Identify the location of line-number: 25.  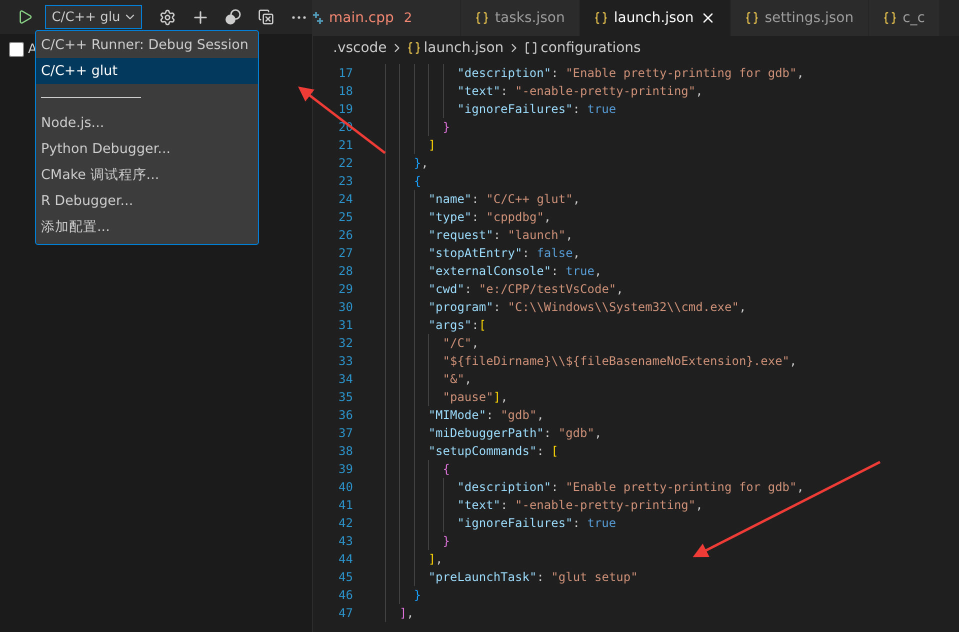
(345, 217).